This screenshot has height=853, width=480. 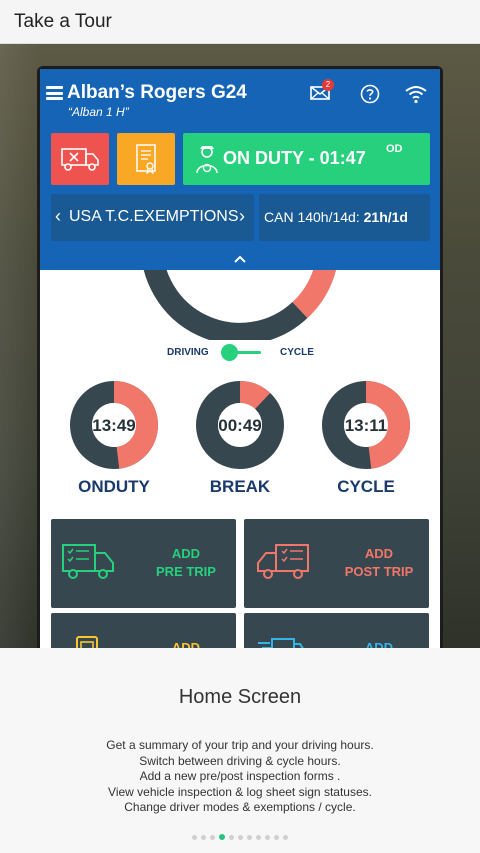 I want to click on add-pre-trip-button: ADD PRE TRIP, so click(x=143, y=563).